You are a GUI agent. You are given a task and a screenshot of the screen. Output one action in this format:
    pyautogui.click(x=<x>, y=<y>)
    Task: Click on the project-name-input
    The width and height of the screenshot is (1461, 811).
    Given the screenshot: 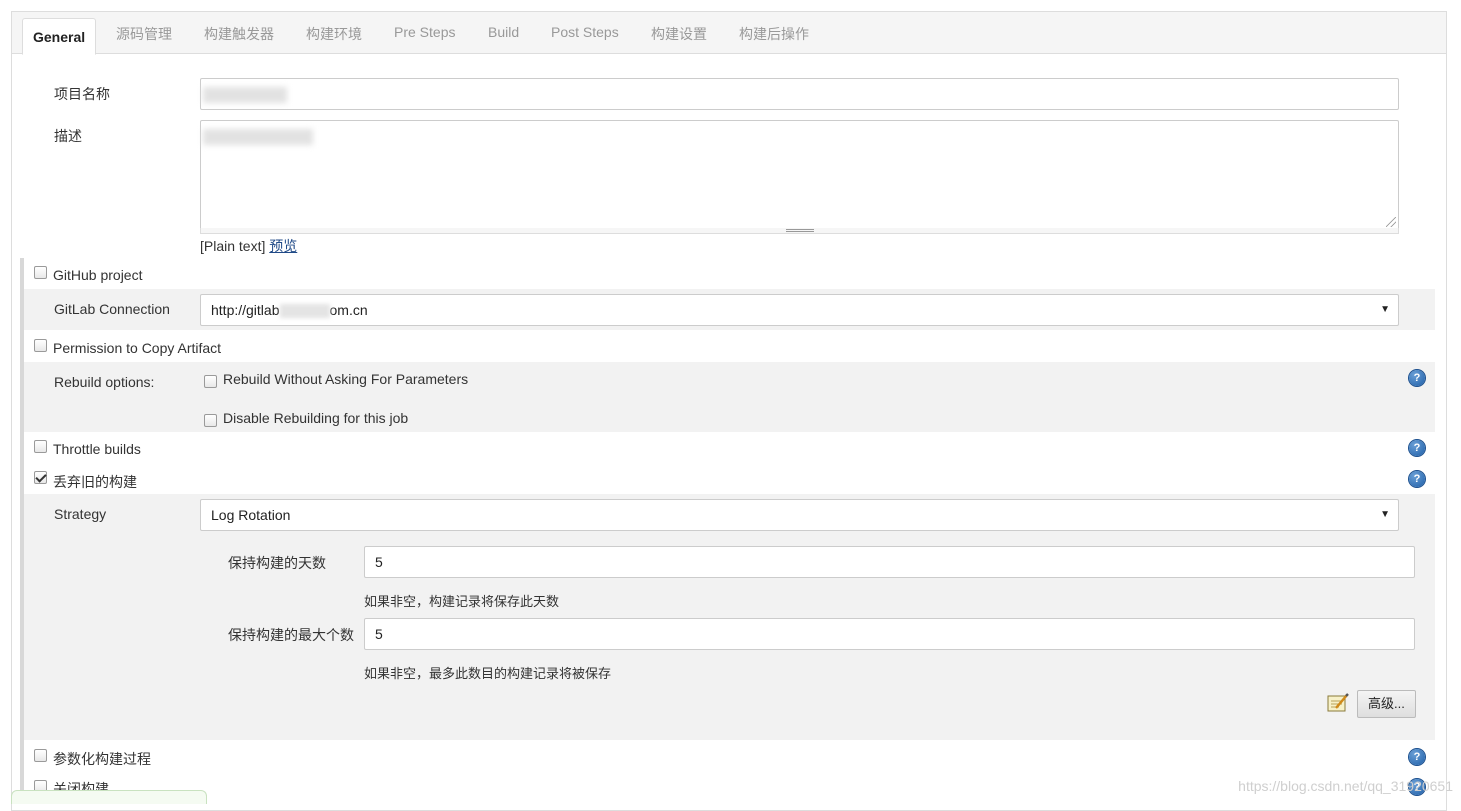 What is the action you would take?
    pyautogui.click(x=799, y=94)
    